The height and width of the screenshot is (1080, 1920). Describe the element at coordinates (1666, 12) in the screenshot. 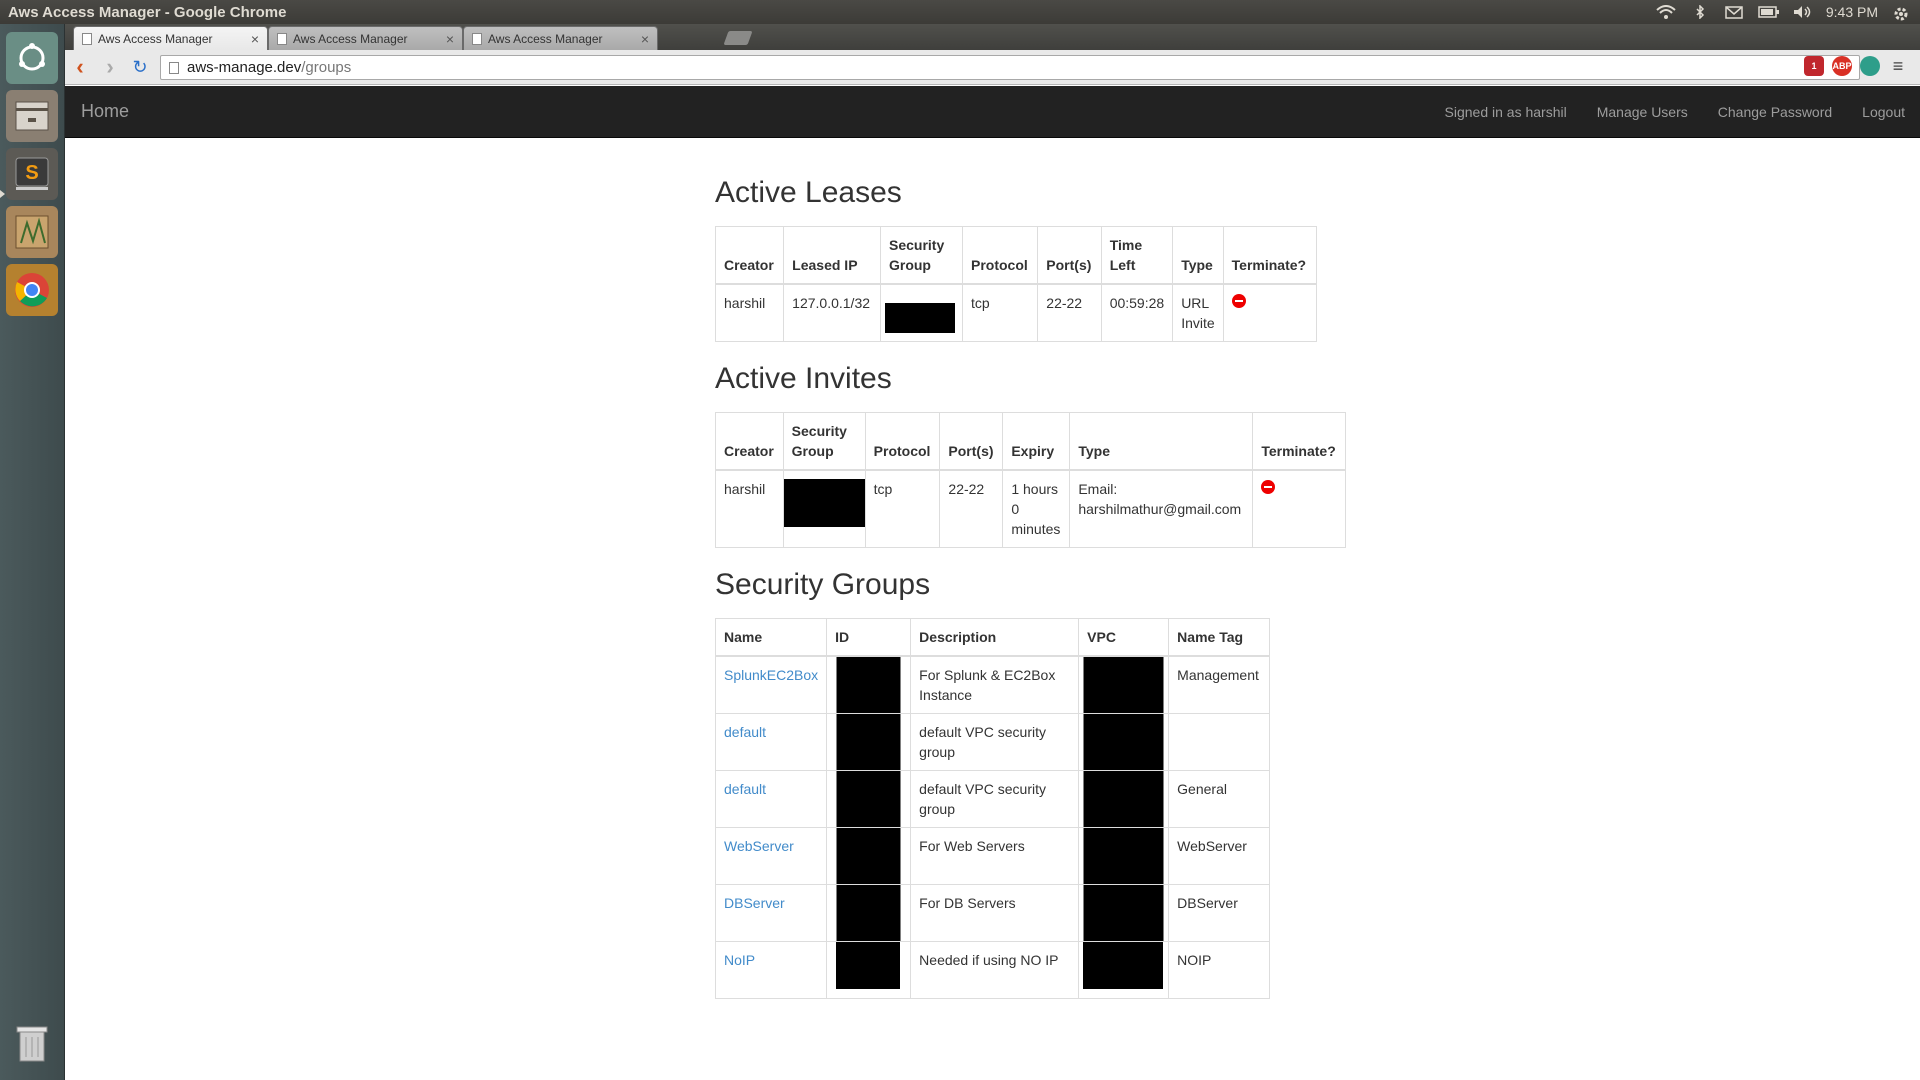

I see `wifi-icon` at that location.